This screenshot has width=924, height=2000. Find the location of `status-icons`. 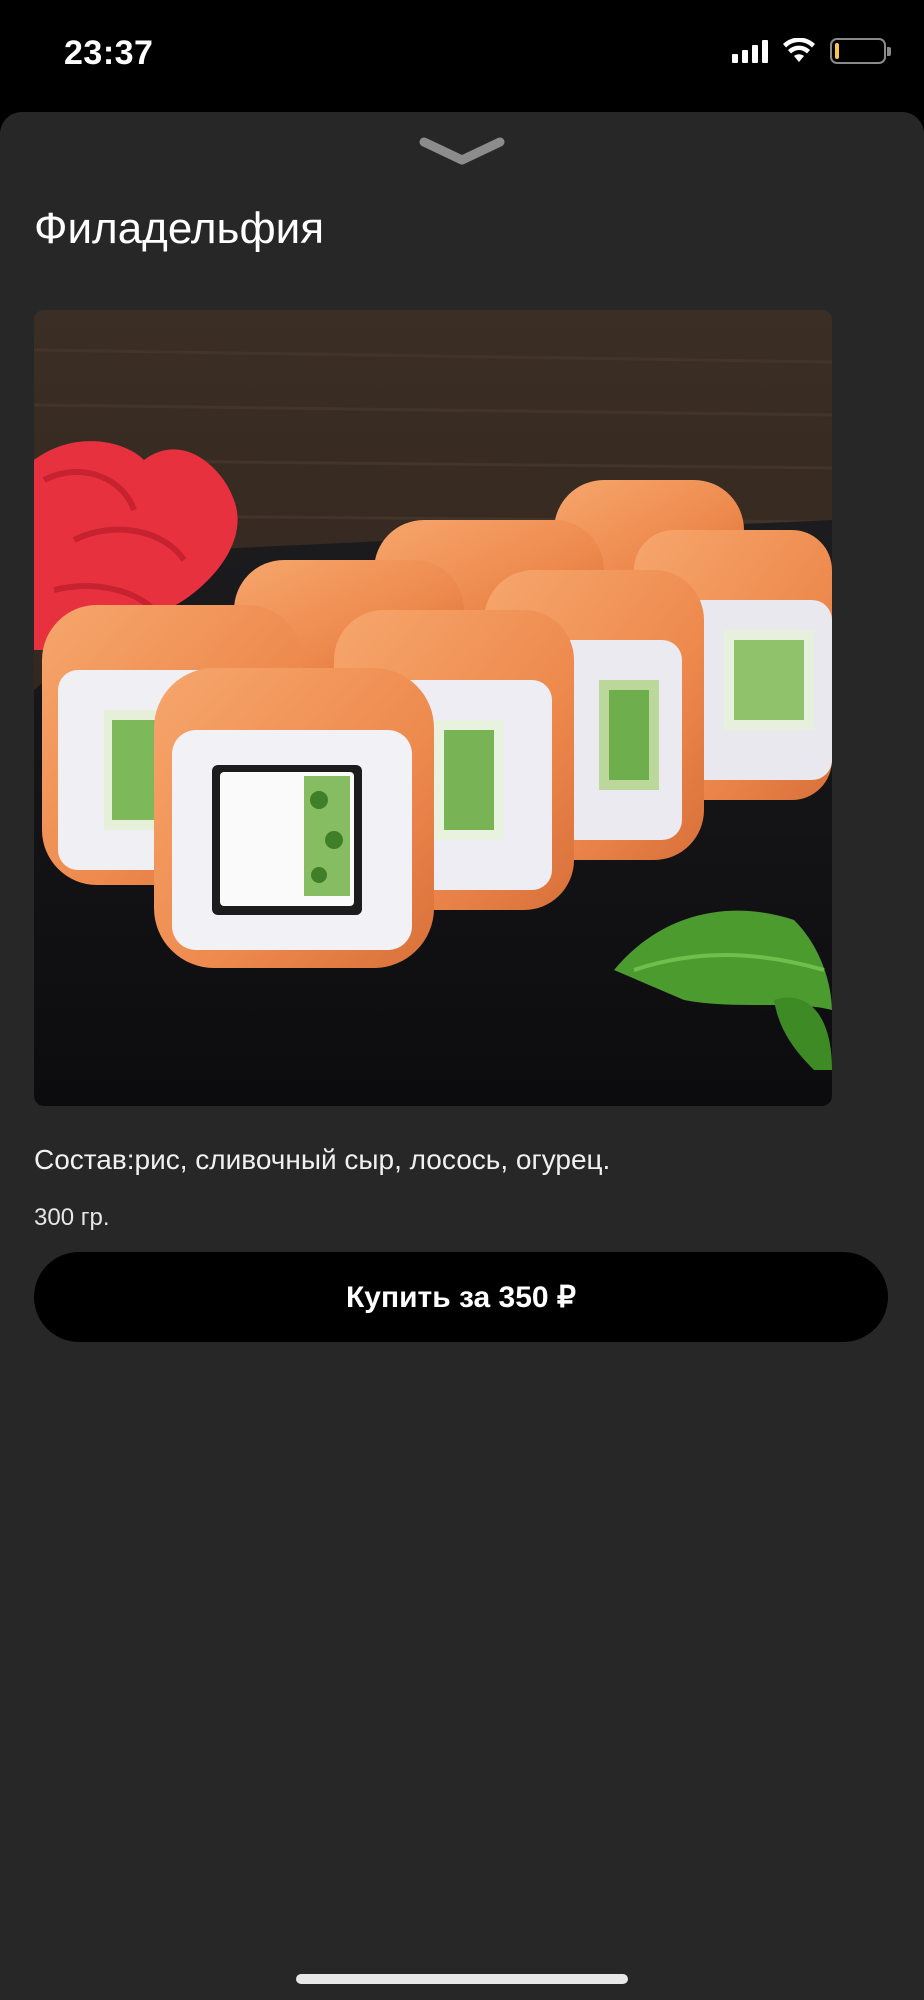

status-icons is located at coordinates (811, 51).